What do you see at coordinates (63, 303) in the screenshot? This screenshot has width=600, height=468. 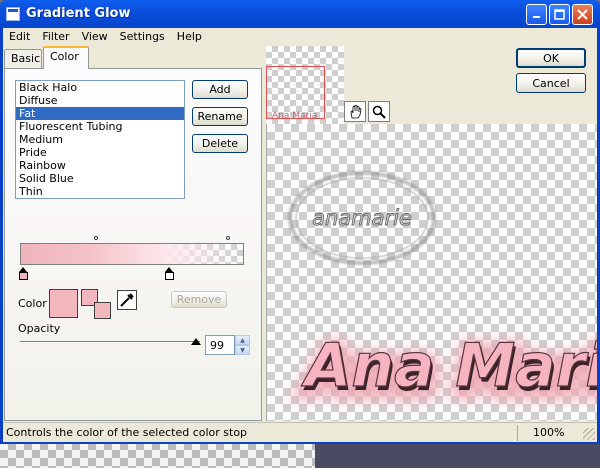 I see `color-swatch` at bounding box center [63, 303].